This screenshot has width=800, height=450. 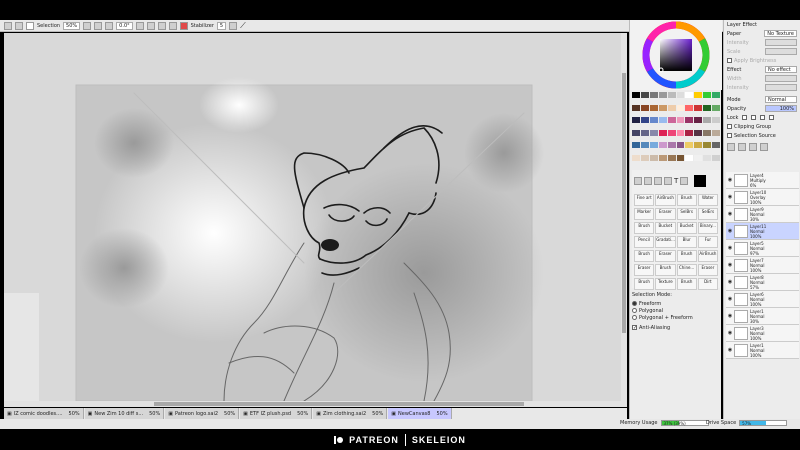 I want to click on delete-layer-icon, so click(x=764, y=146).